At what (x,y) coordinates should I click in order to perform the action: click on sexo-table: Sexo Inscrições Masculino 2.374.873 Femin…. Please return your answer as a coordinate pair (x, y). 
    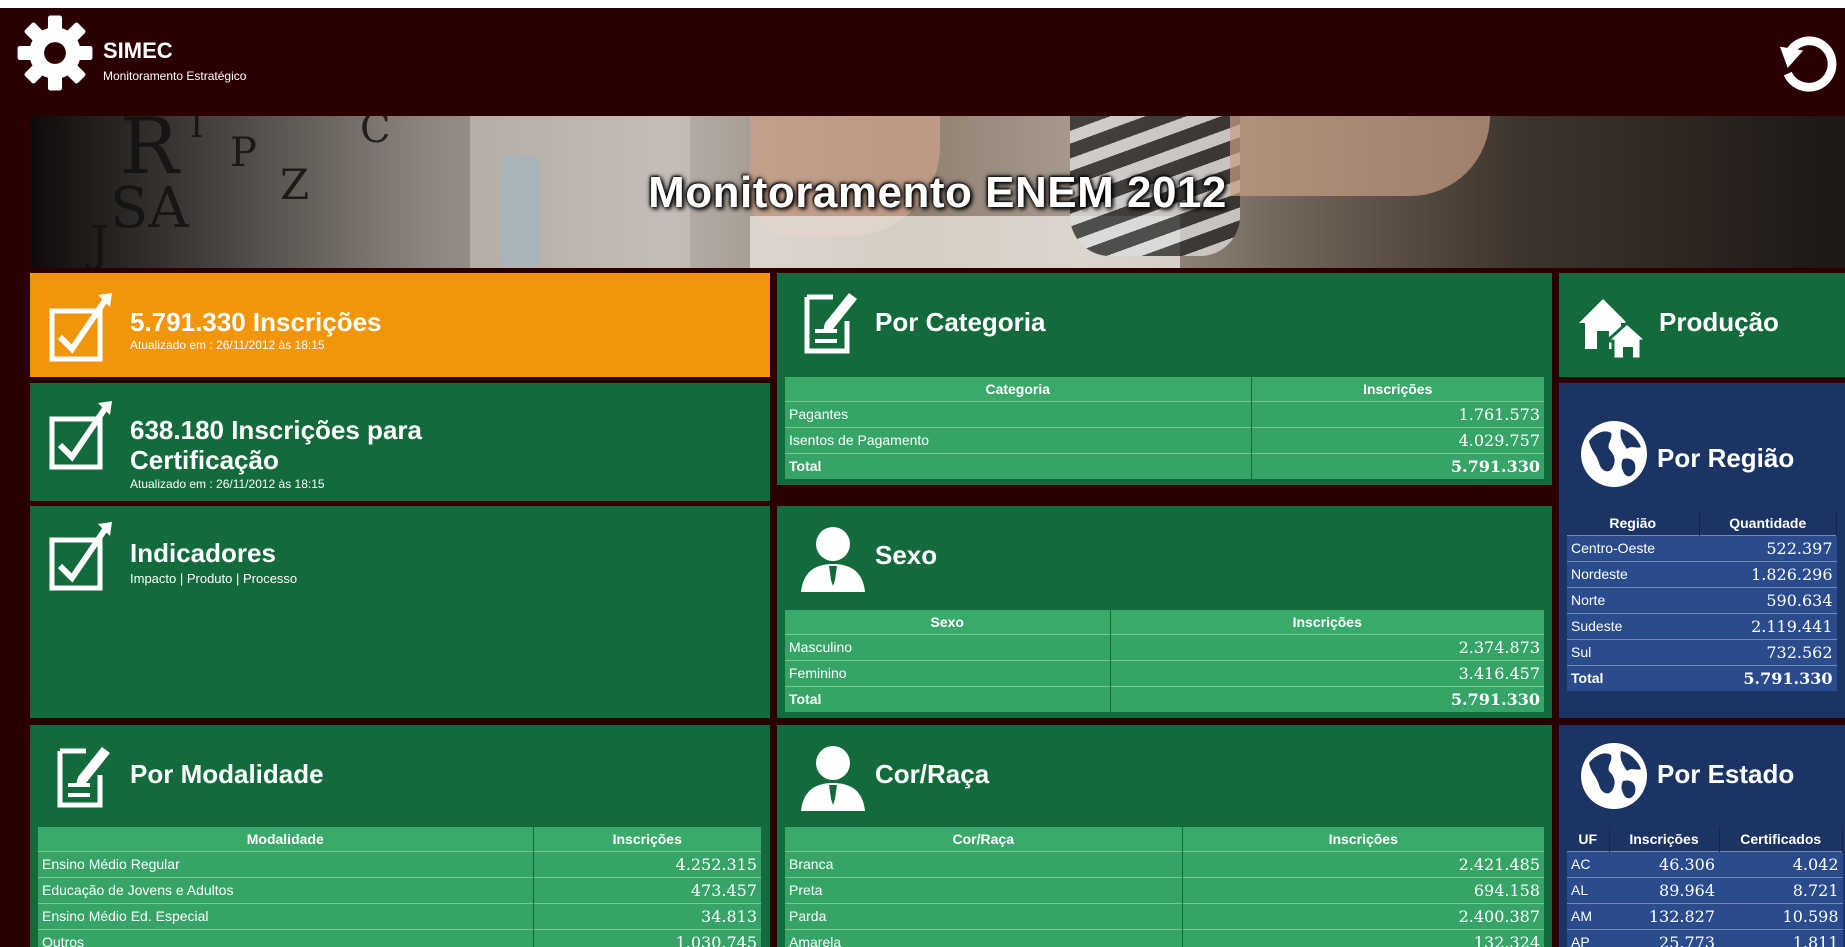
    Looking at the image, I should click on (1165, 661).